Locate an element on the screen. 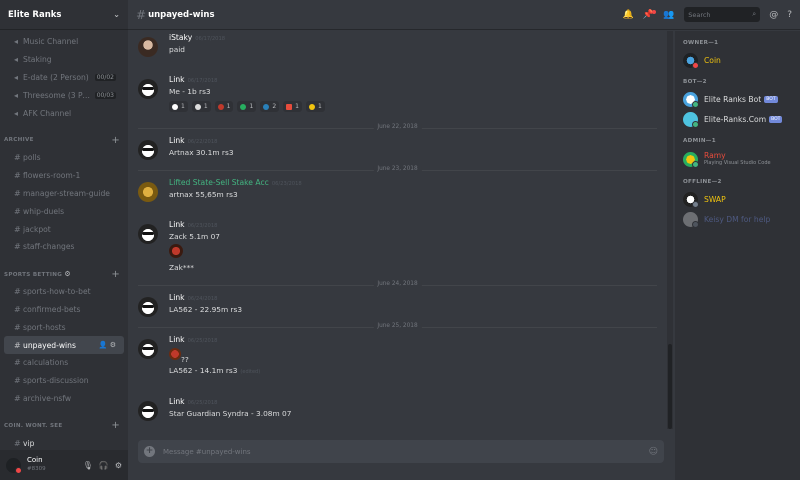  member-name: SWAP is located at coordinates (715, 199).